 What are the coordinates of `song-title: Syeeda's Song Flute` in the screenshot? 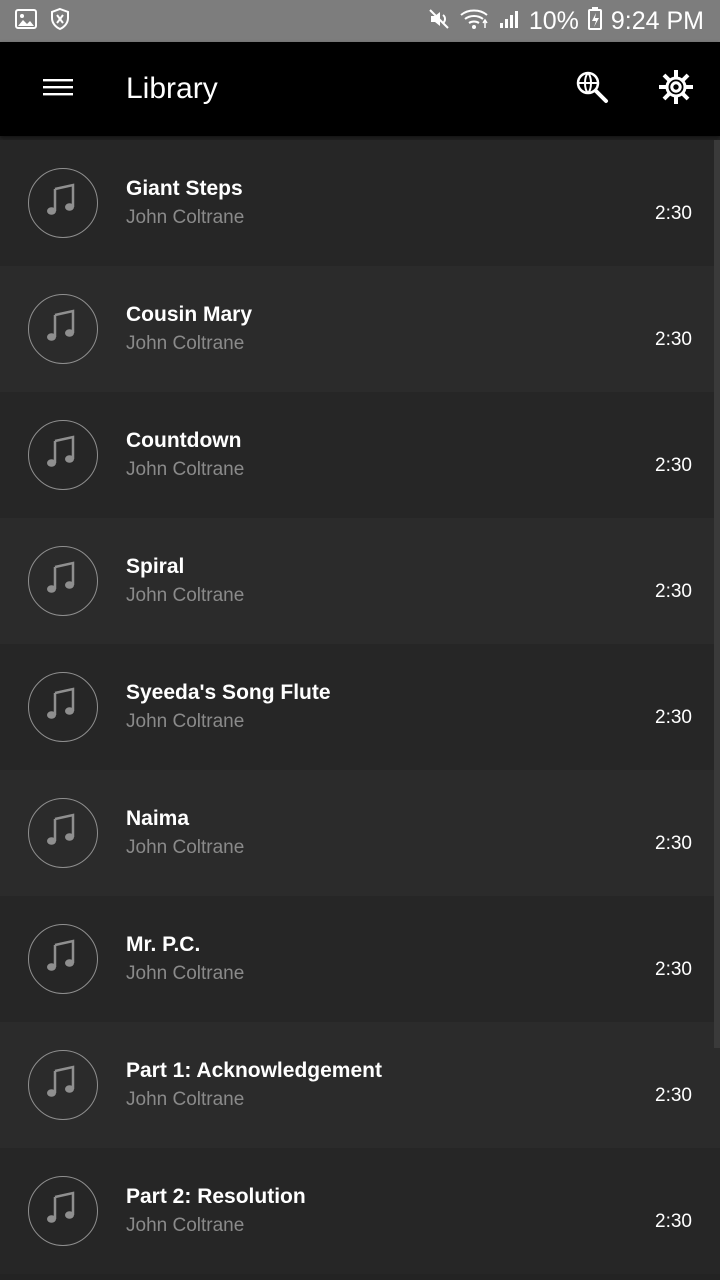 It's located at (228, 692).